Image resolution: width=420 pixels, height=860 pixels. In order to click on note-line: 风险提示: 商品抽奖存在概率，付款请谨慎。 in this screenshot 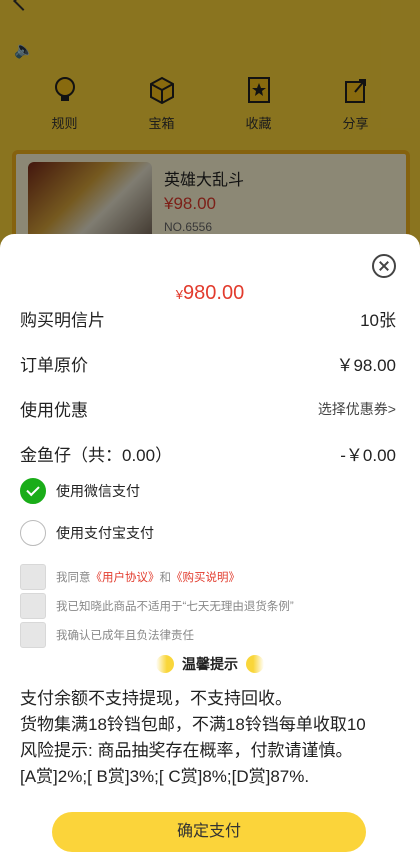, I will do `click(186, 750)`.